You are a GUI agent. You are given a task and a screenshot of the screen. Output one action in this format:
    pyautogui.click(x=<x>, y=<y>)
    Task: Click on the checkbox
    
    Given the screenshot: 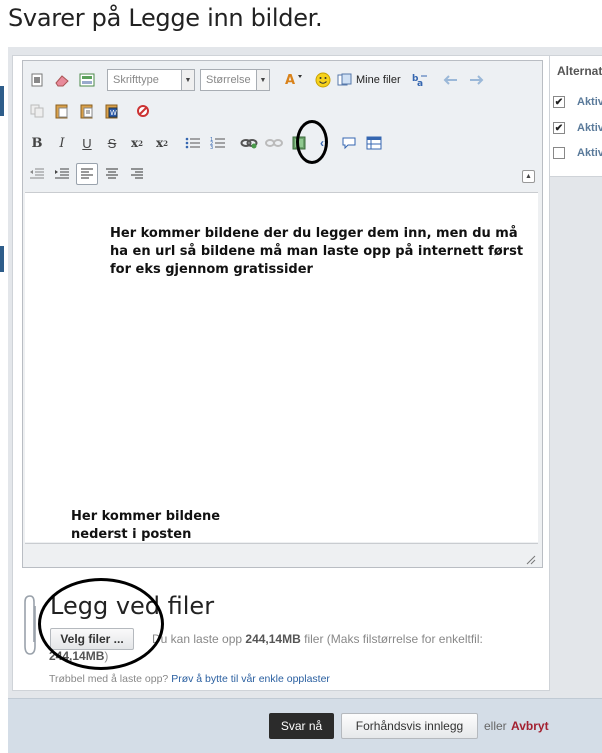 What is the action you would take?
    pyautogui.click(x=559, y=153)
    